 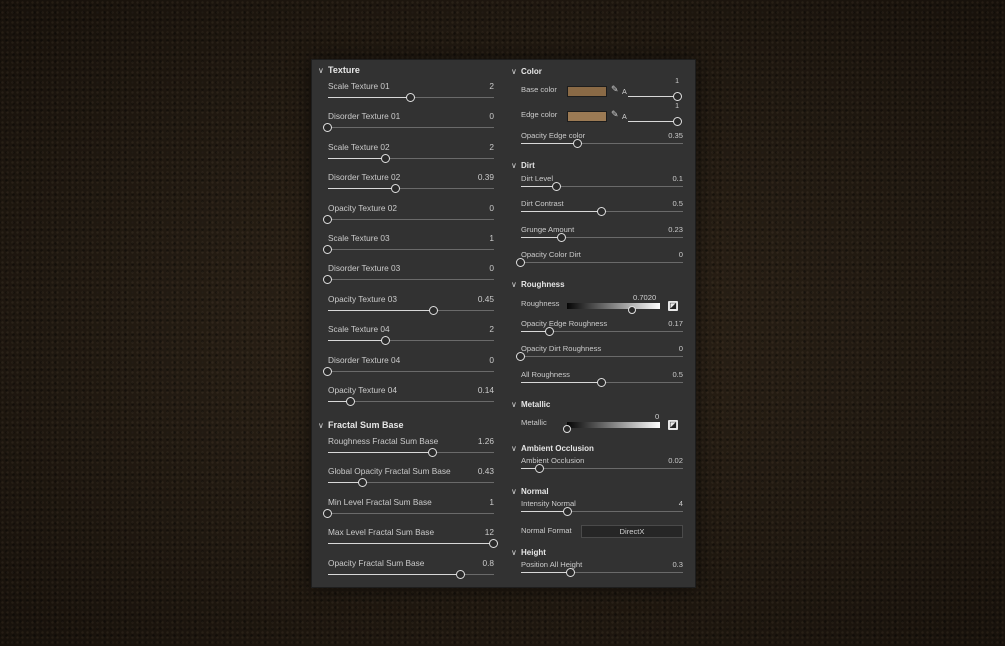 I want to click on section-normal-header: ∨ Normal, so click(x=530, y=491).